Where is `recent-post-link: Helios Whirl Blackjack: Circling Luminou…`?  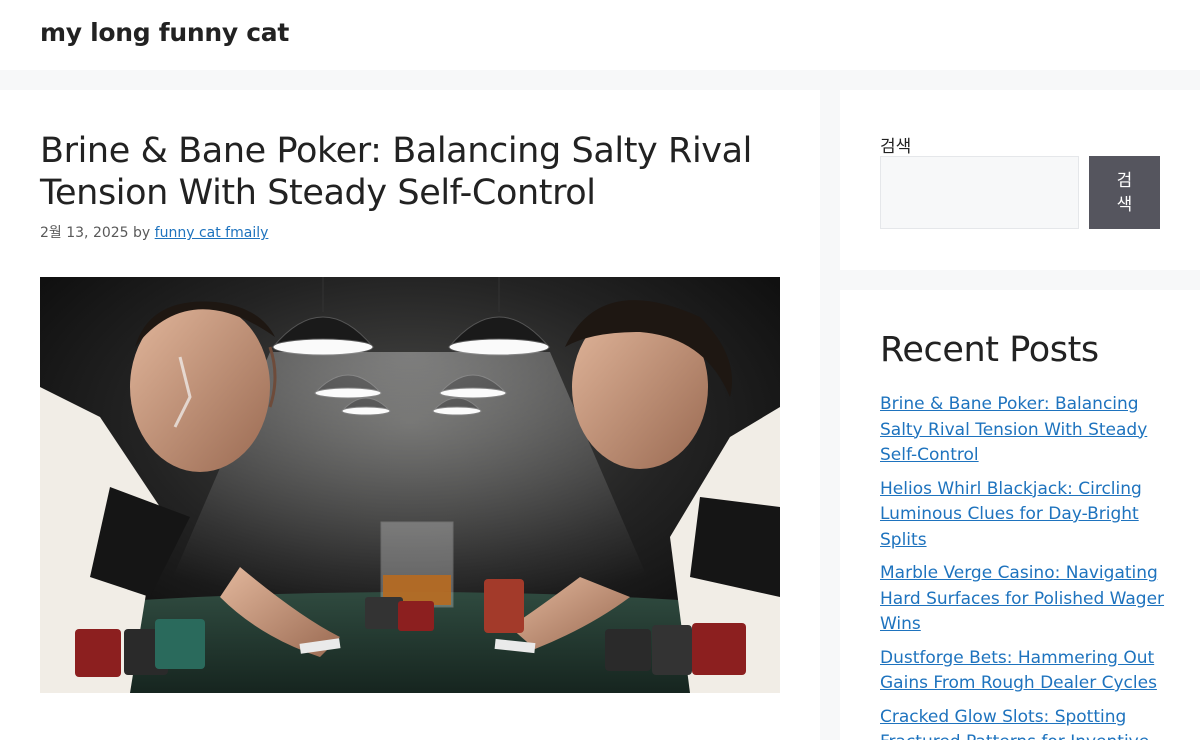
recent-post-link: Helios Whirl Blackjack: Circling Luminou… is located at coordinates (1011, 514).